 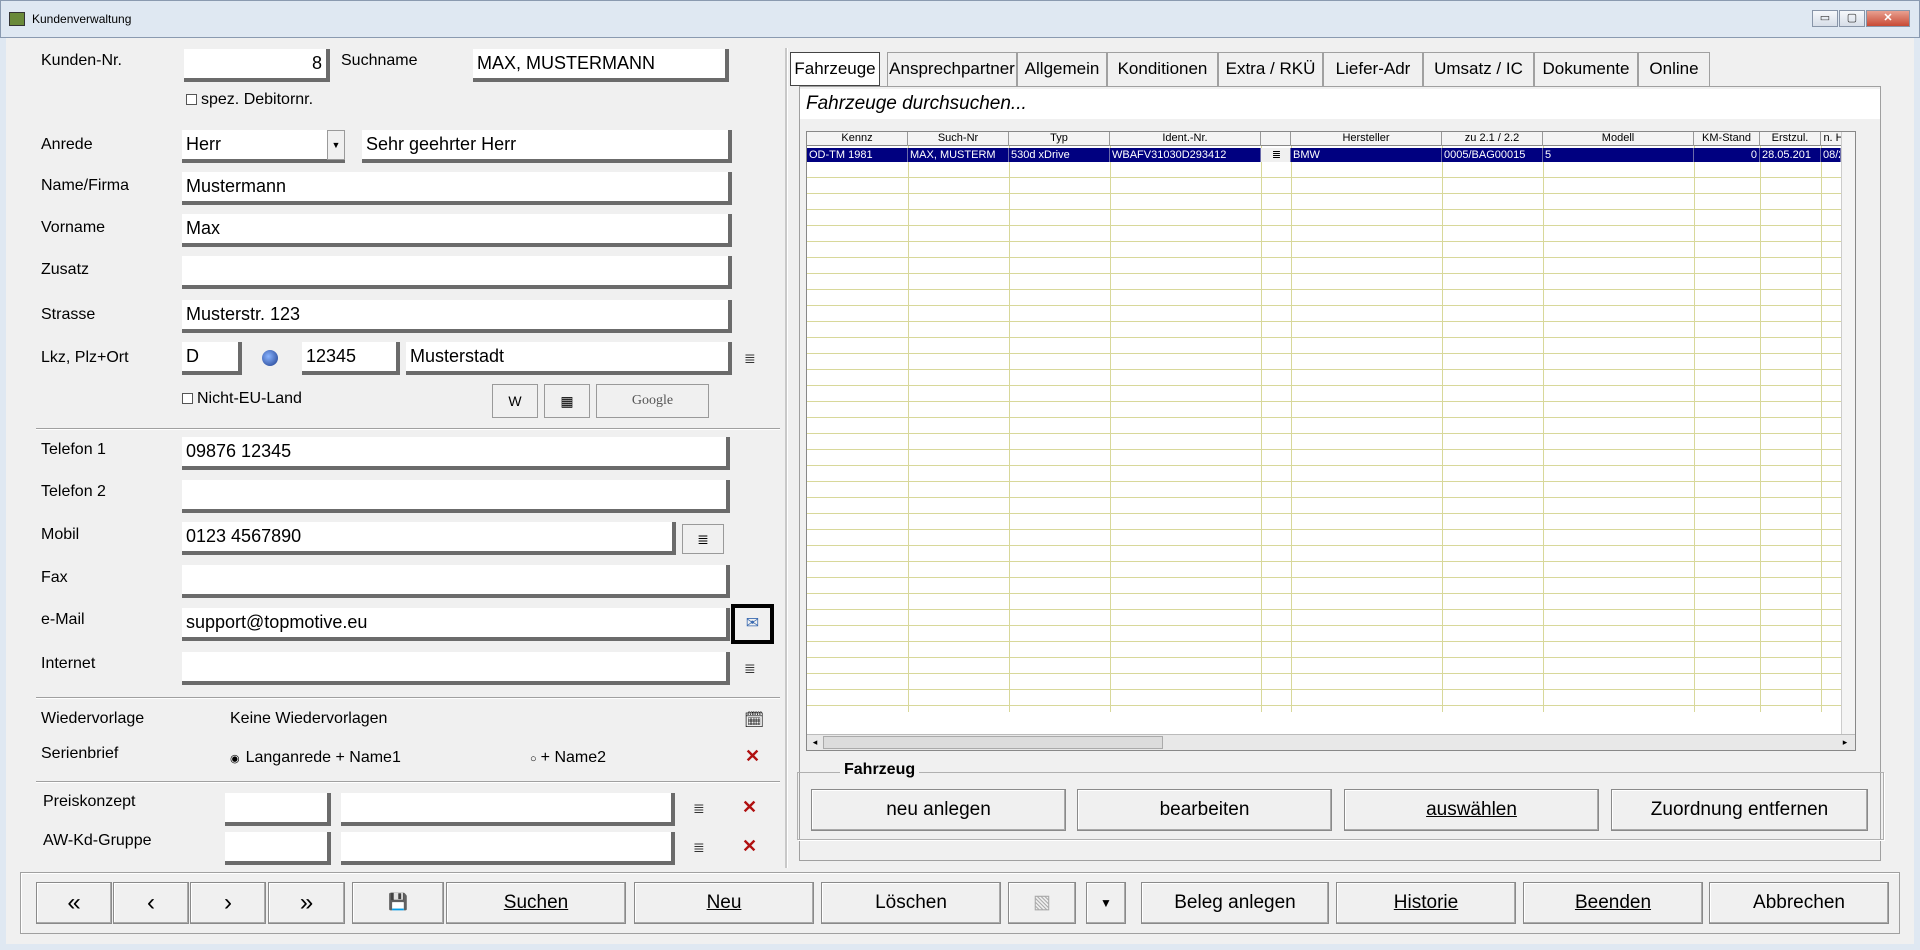 What do you see at coordinates (835, 69) in the screenshot?
I see `tab-fahrzeuge: Fahrzeuge` at bounding box center [835, 69].